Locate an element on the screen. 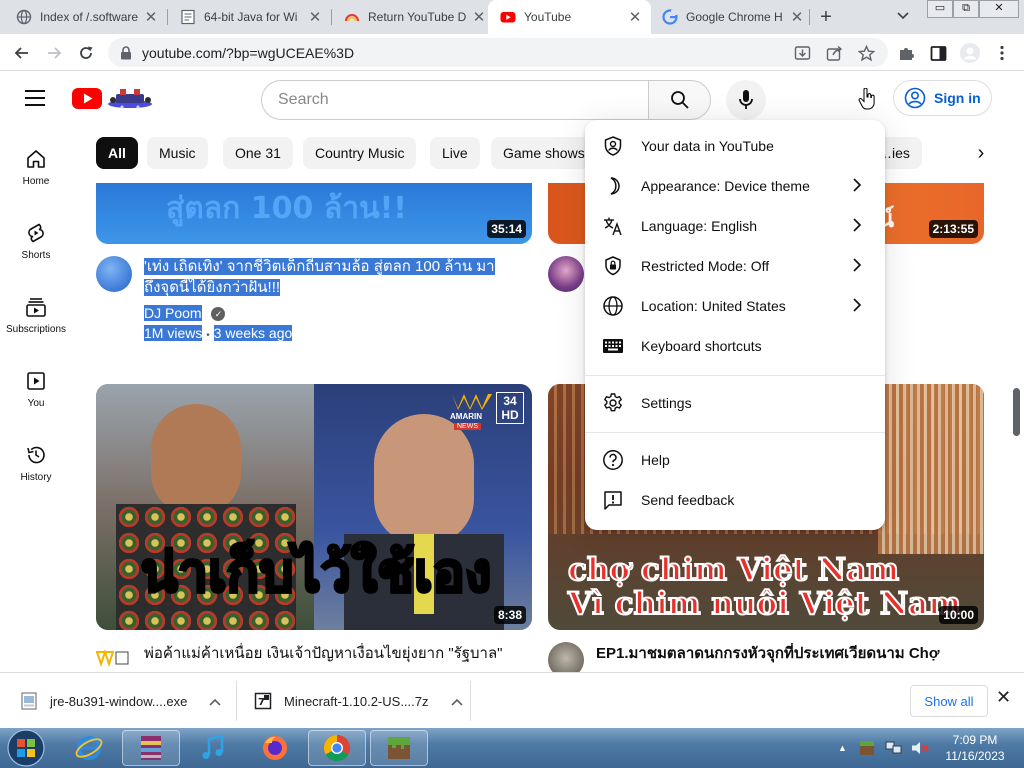 Image resolution: width=1024 pixels, height=768 pixels. address-bar: youtube.com/?bp=wgUCEAE%3D is located at coordinates (498, 52).